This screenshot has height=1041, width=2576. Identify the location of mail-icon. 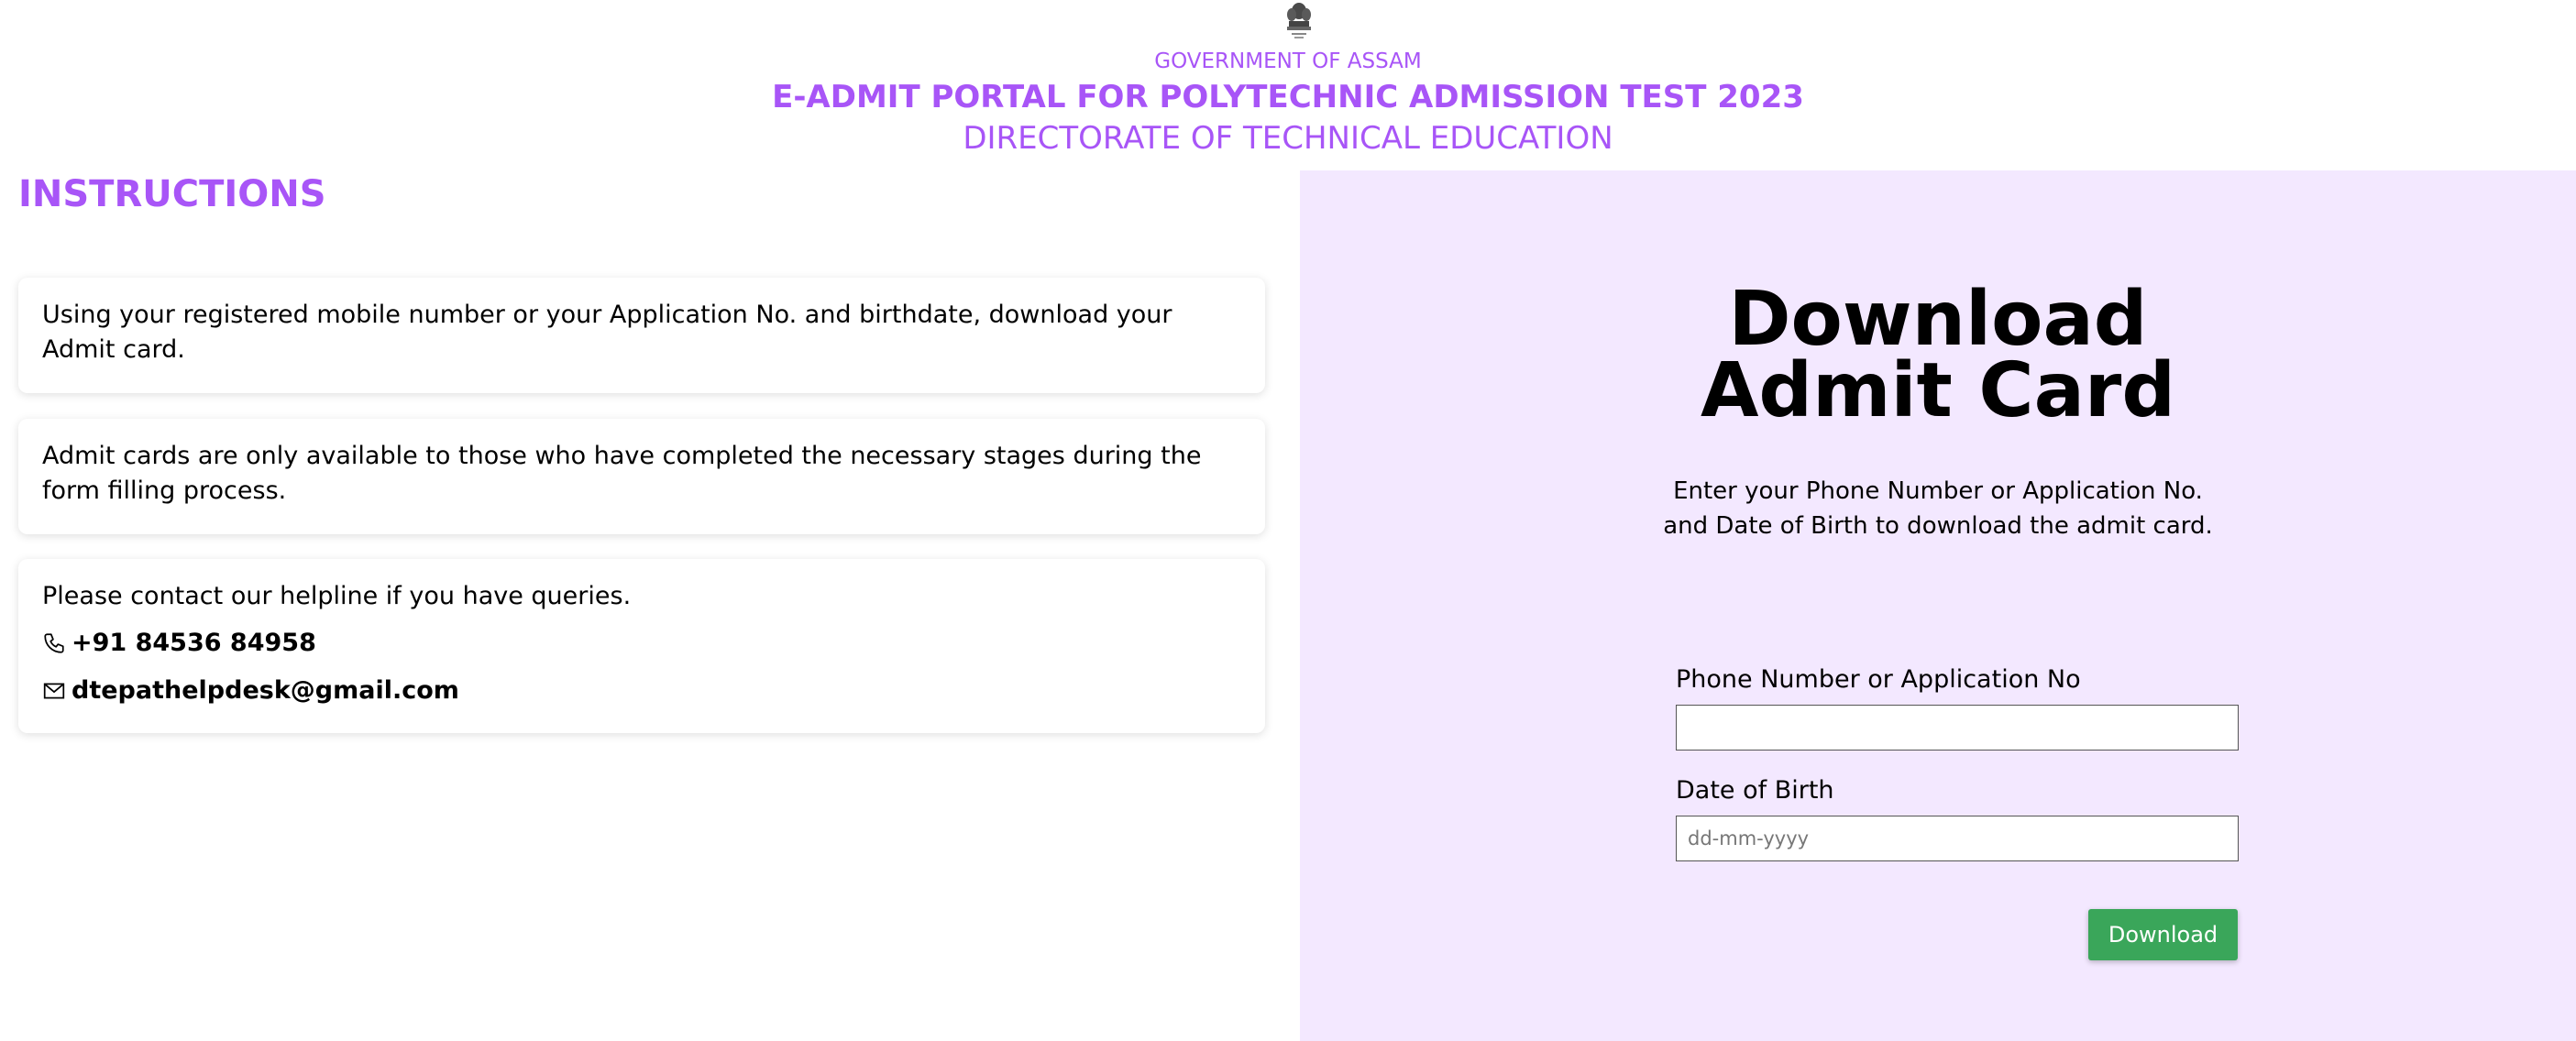
(54, 691).